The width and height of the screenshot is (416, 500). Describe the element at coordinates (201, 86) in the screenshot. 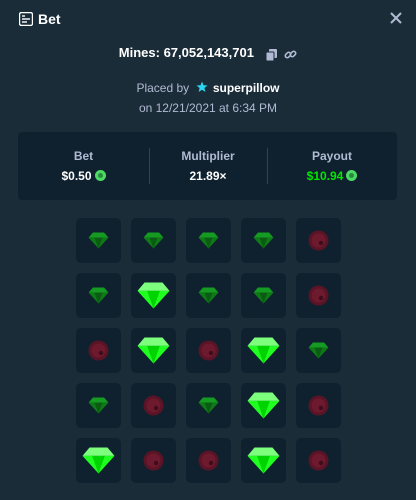

I see `vip-star-icon` at that location.